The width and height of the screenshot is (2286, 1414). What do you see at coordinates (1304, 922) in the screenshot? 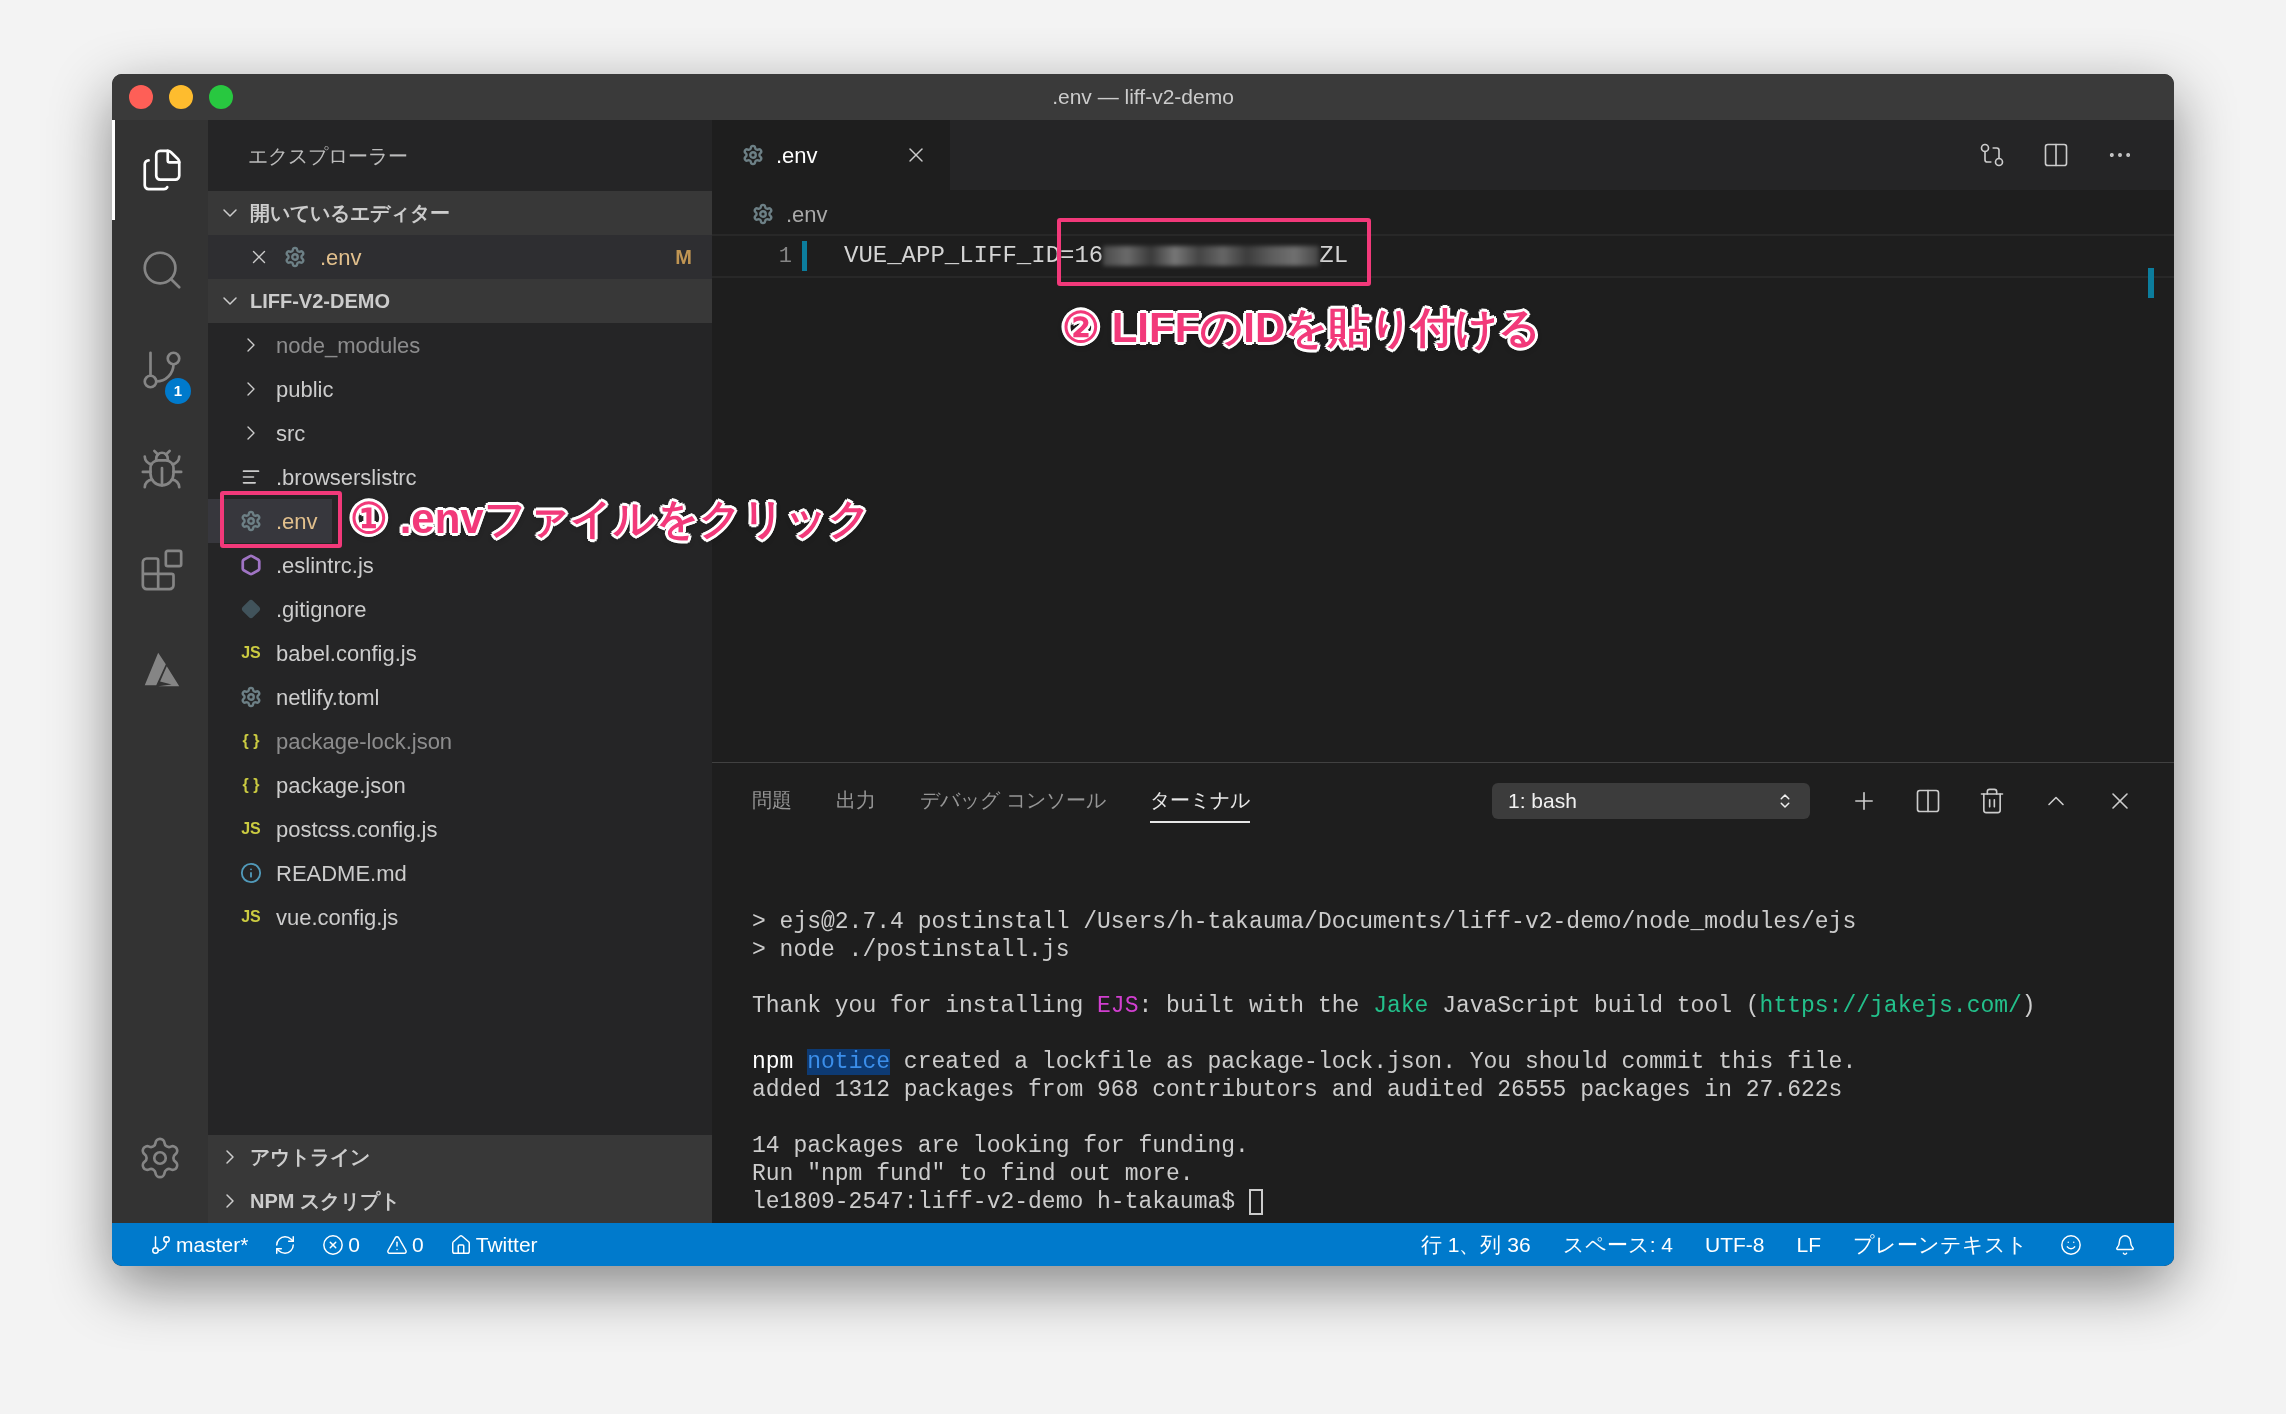
I see `terminal-line: > ejs@2.7.4 postinstall /Users/h-takauma/Documents/liff-v2-demo/node_modules/ejs` at bounding box center [1304, 922].